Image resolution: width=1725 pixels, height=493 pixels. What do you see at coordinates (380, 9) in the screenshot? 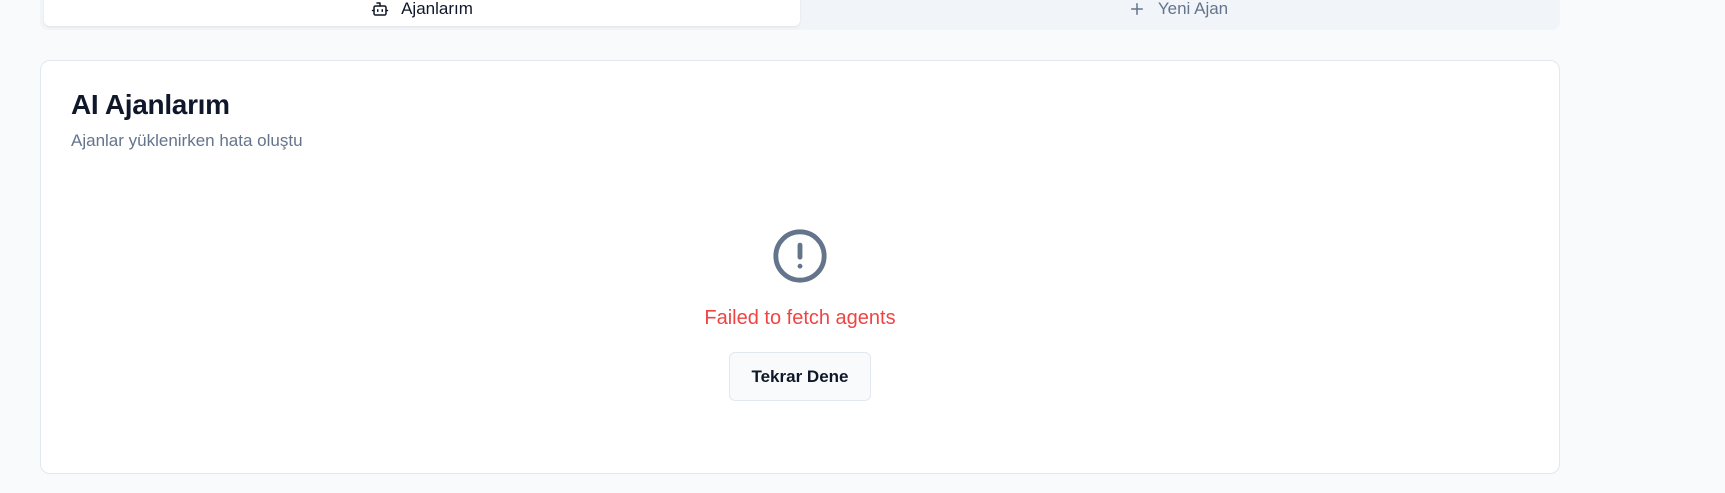
I see `bot-icon` at bounding box center [380, 9].